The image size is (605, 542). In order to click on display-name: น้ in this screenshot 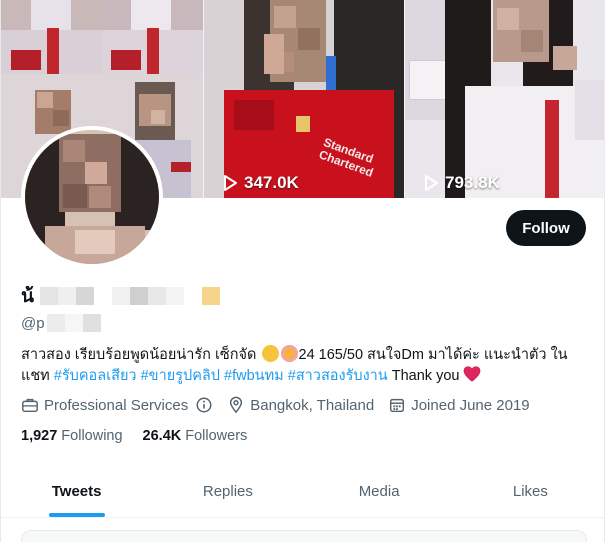, I will do `click(27, 296)`.